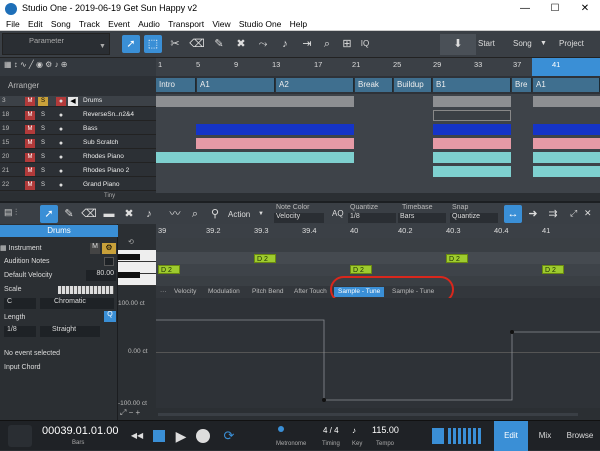  I want to click on piano-keyboard: ⟲, so click(137, 255).